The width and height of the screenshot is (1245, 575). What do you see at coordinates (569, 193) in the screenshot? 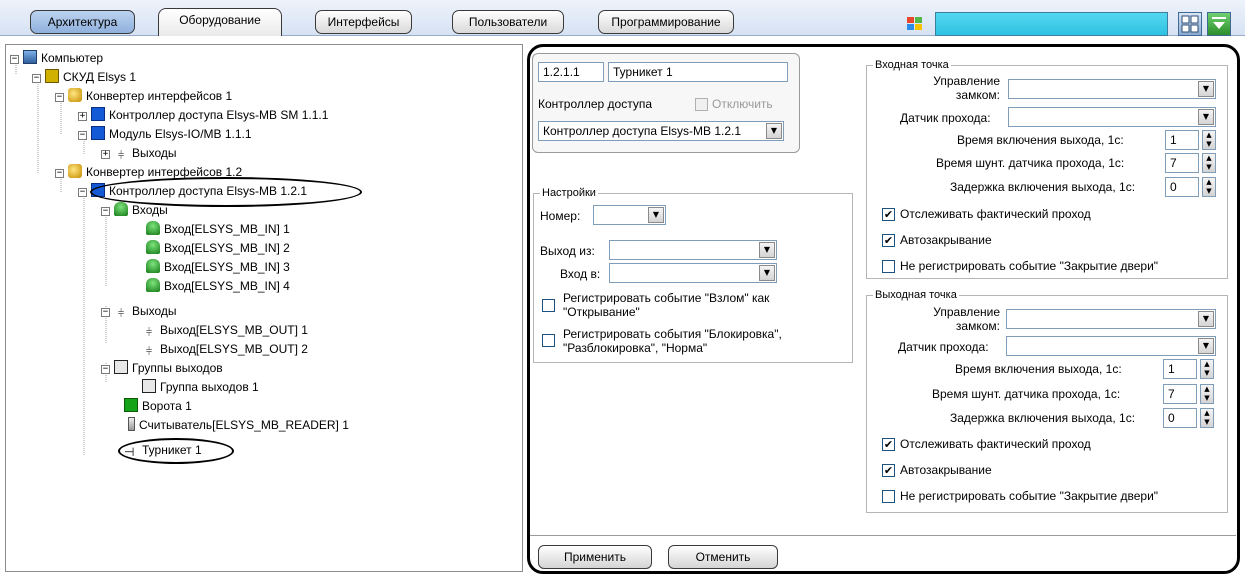
I see `settings-group-title: Настройки` at bounding box center [569, 193].